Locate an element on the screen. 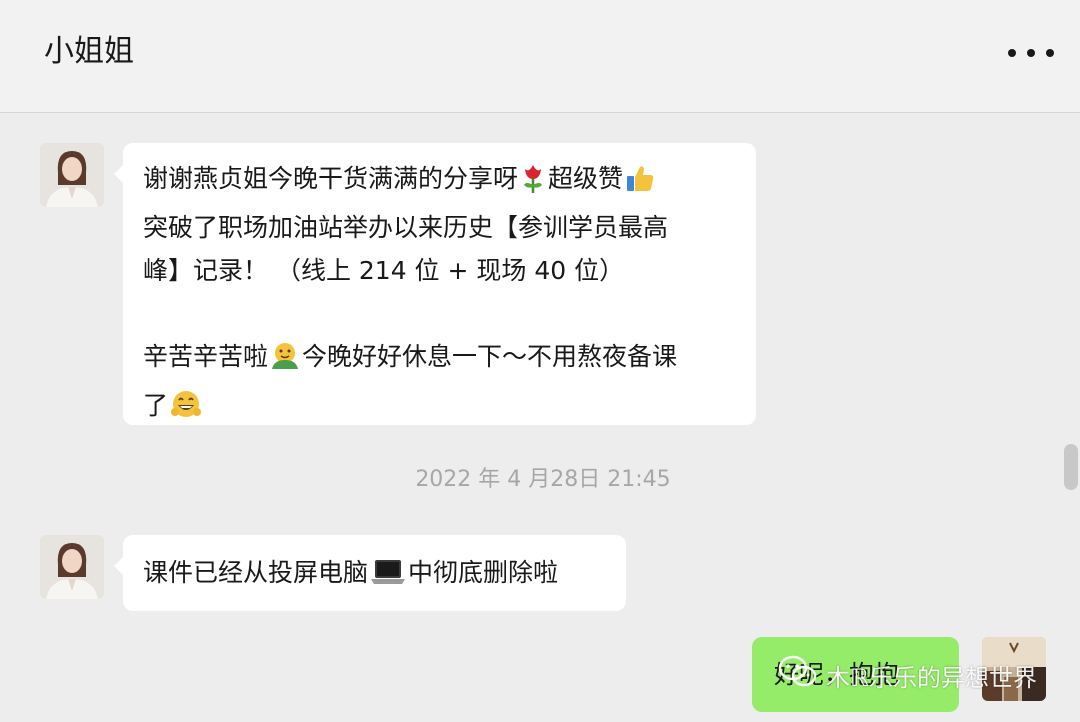  chat-title: 小姐姐 is located at coordinates (89, 51).